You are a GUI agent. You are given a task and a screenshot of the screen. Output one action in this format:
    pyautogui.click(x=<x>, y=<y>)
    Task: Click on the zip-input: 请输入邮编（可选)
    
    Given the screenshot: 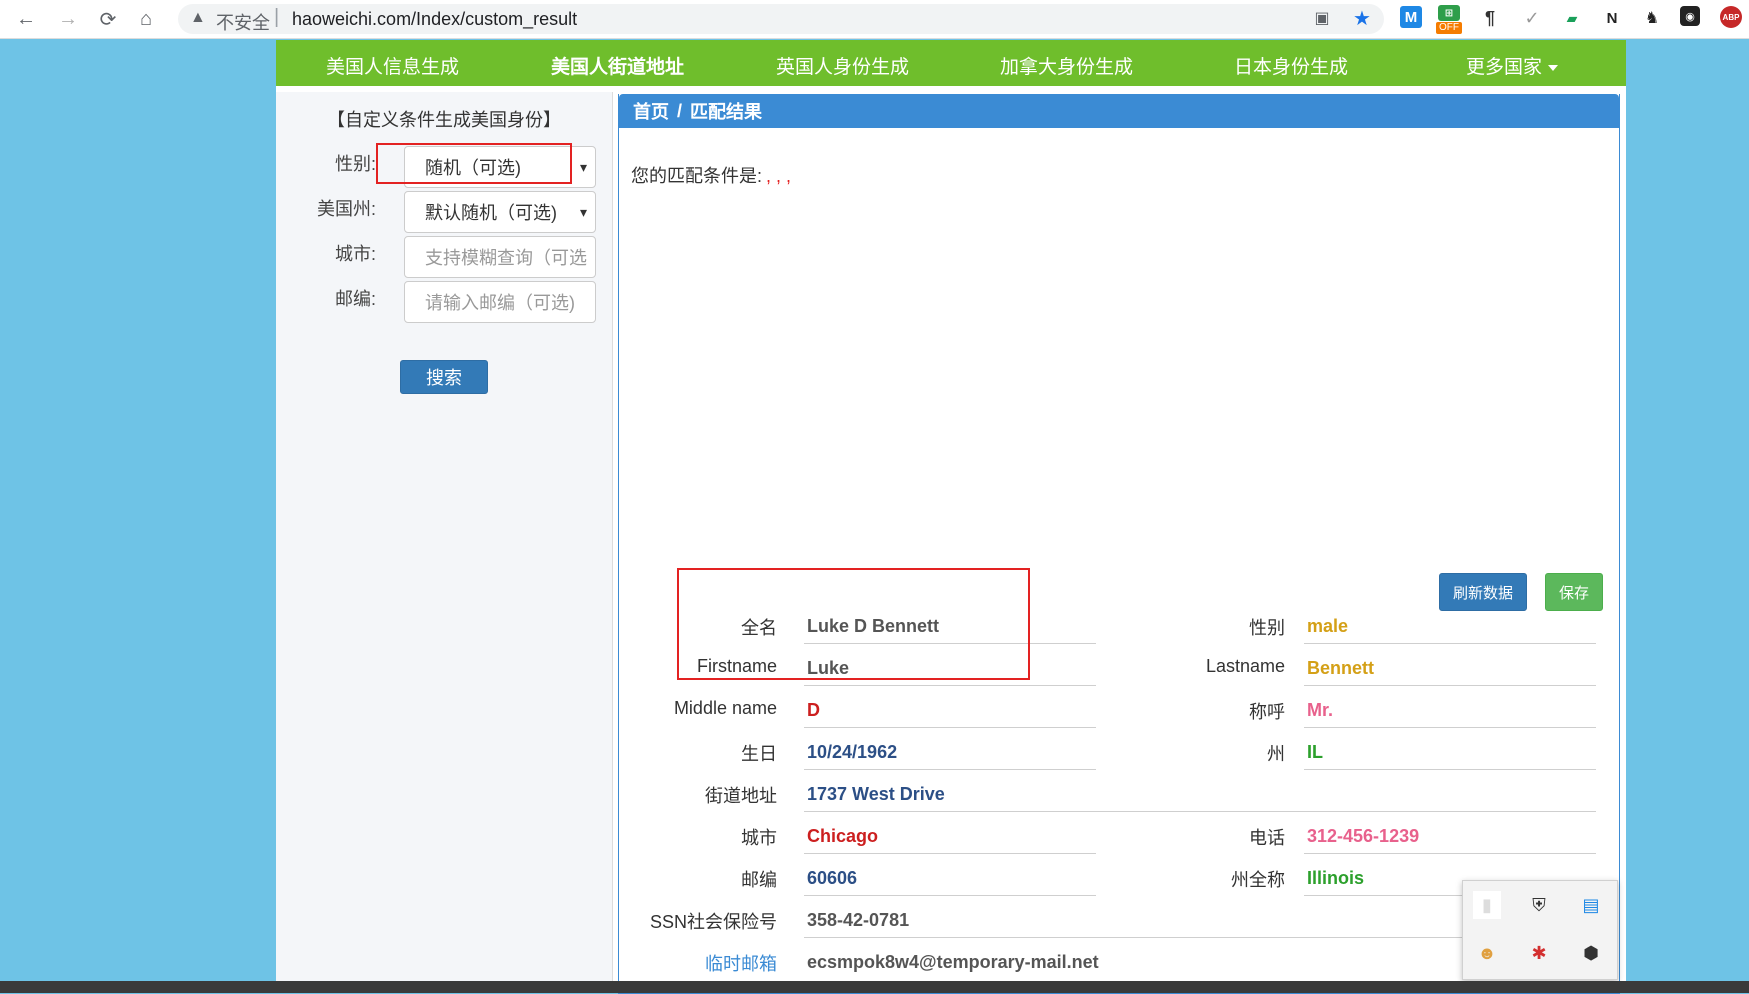 What is the action you would take?
    pyautogui.click(x=500, y=302)
    